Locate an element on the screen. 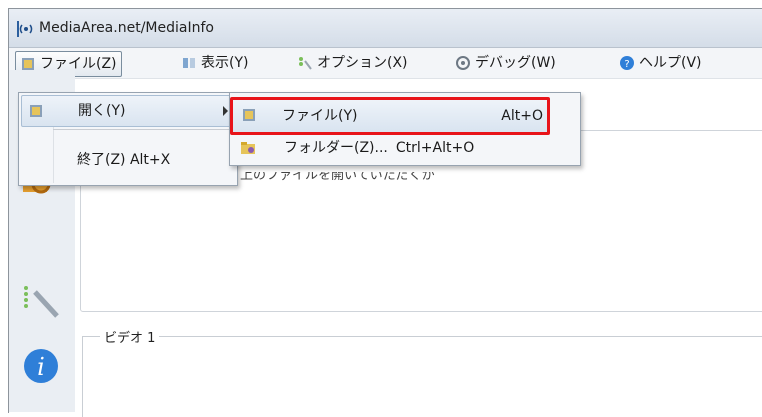 The width and height of the screenshot is (762, 417). menu-bar: ファイル(Z) 表示(Y) オプション(X) デバッグ(W) ? ヘルプ(V) is located at coordinates (385, 63).